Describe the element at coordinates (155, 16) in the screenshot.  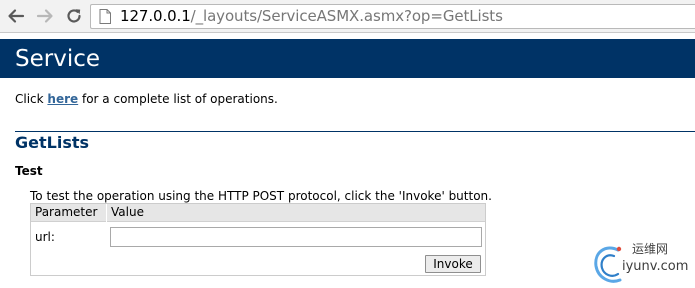
I see `url-host: 127.0.0.1` at that location.